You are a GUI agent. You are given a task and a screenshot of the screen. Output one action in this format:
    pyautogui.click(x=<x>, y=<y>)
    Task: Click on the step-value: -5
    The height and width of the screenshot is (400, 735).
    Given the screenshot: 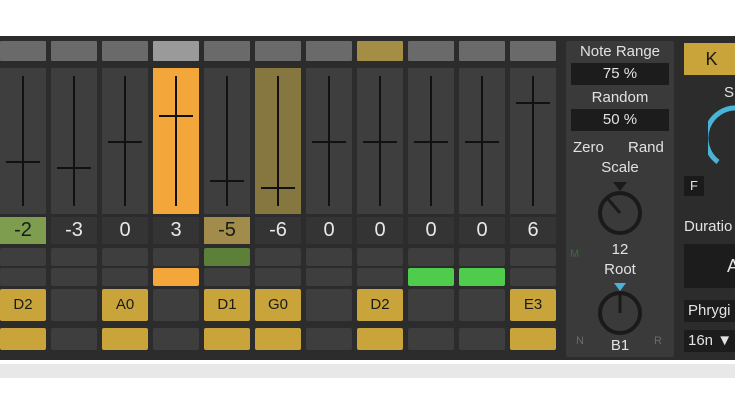 What is the action you would take?
    pyautogui.click(x=227, y=230)
    